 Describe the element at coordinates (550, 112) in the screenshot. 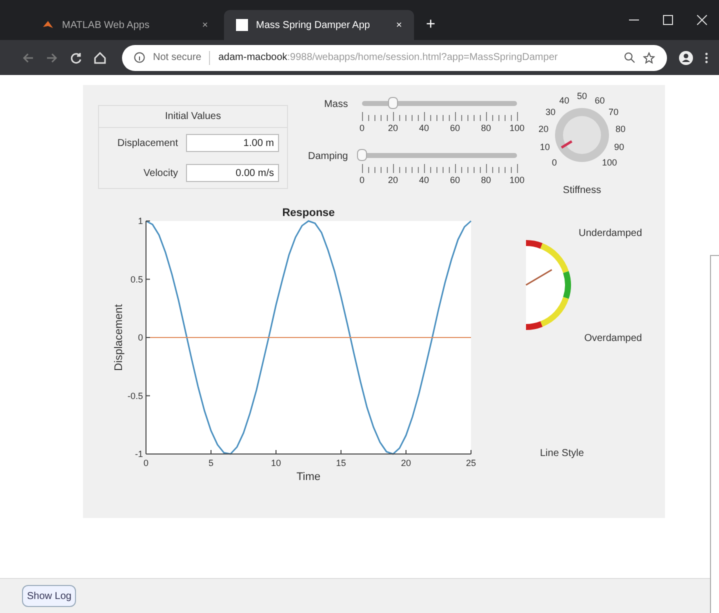

I see `knob-tick-label: 30` at that location.